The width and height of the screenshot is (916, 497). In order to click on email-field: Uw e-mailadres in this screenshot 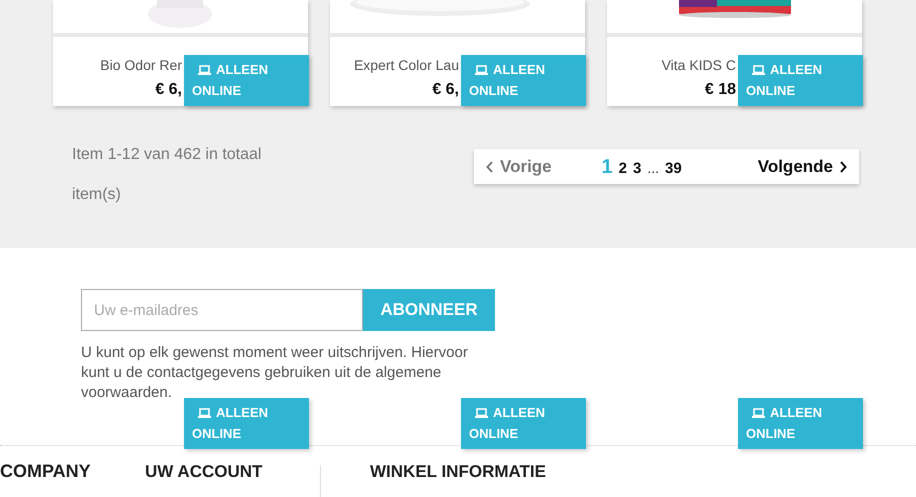, I will do `click(222, 310)`.